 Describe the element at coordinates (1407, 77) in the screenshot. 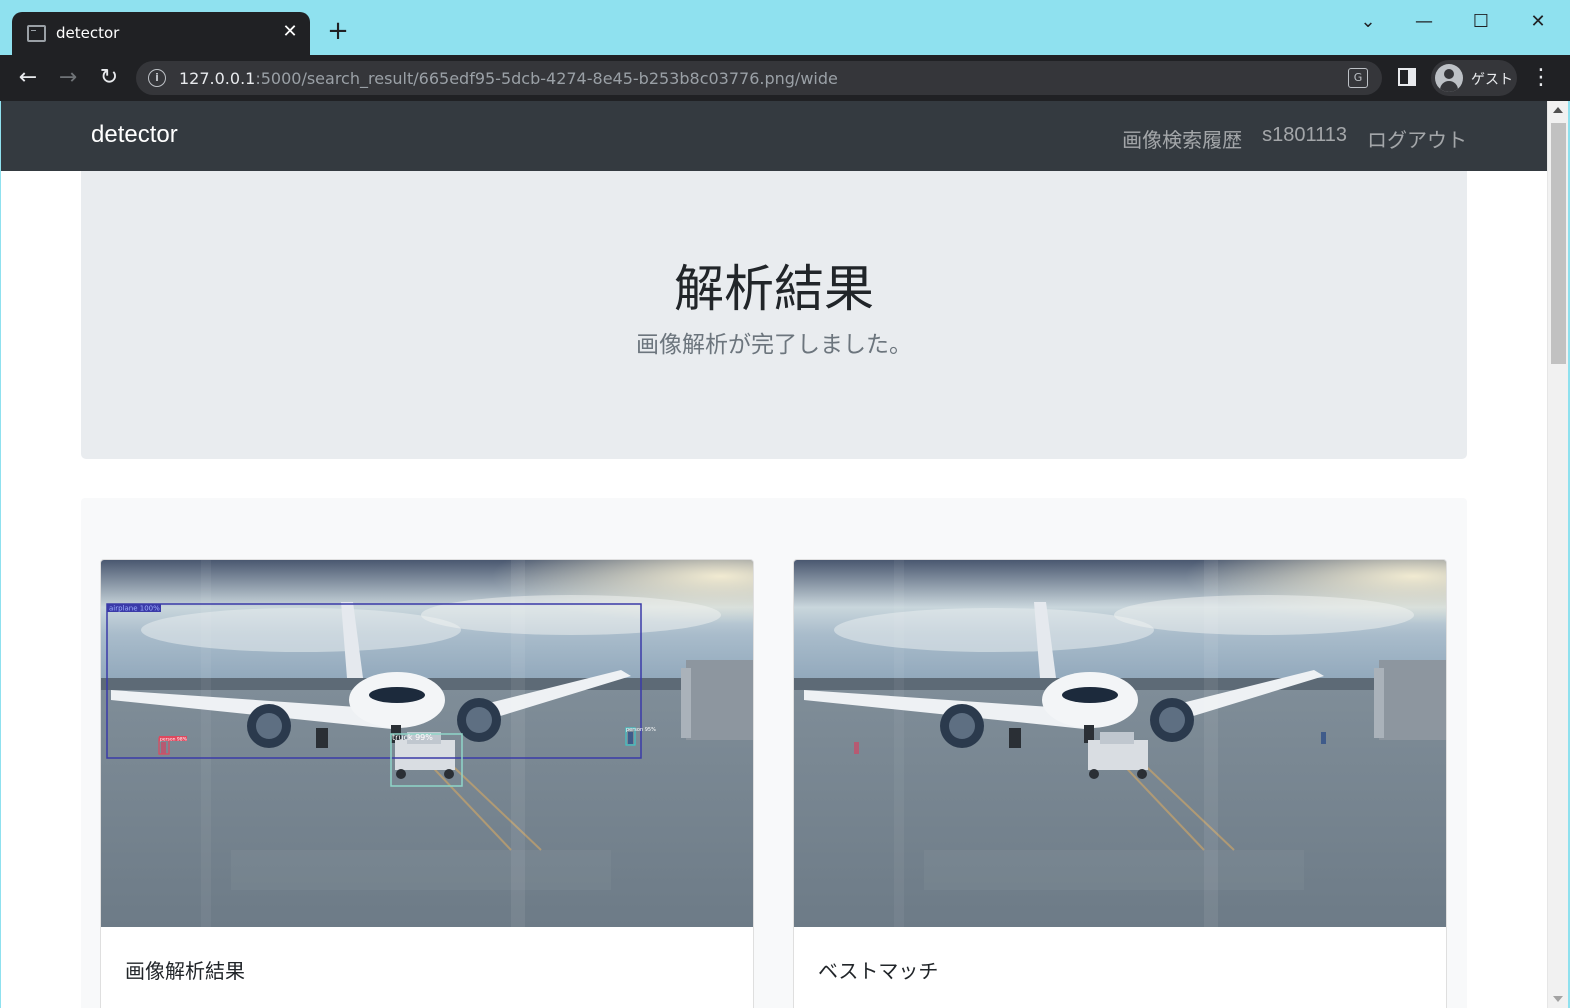

I see `side-panel-icon` at that location.